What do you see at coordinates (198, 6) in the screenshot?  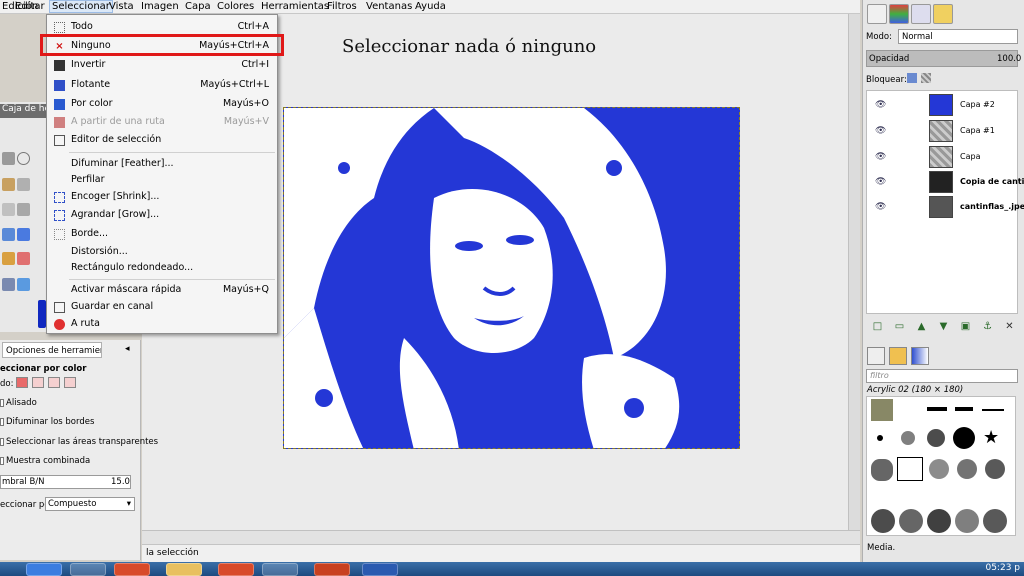 I see `menu-capa: Capa` at bounding box center [198, 6].